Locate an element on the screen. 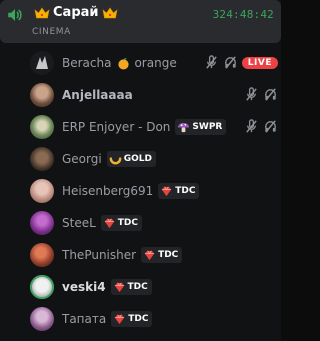 The width and height of the screenshot is (320, 341). member-row-thepunisher: ThePunisher TDC is located at coordinates (154, 255).